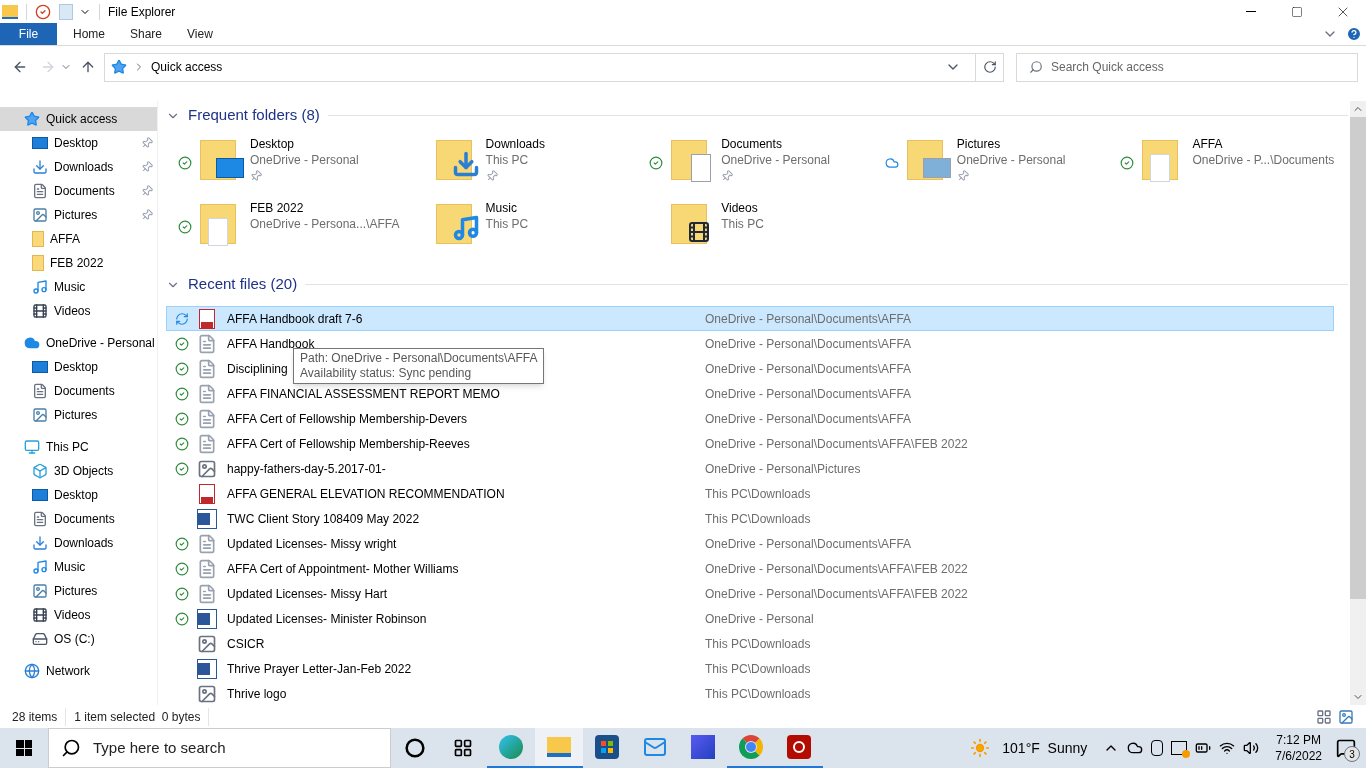 The height and width of the screenshot is (768, 1366). I want to click on section-heading: Frequent folders (8), so click(254, 115).